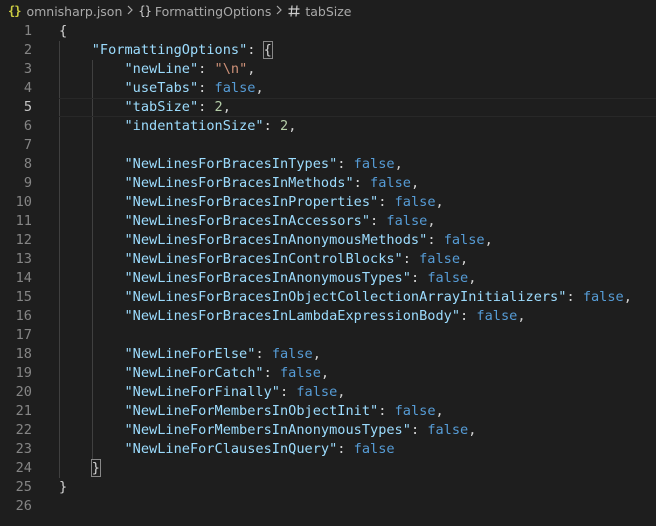 The width and height of the screenshot is (656, 526). What do you see at coordinates (27, 31) in the screenshot?
I see `line-number: 1` at bounding box center [27, 31].